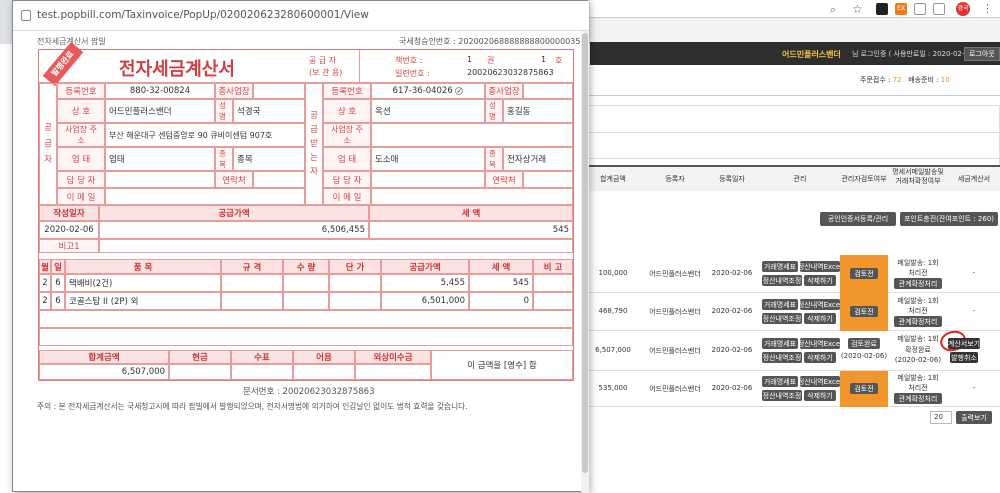 This screenshot has width=1000, height=493. What do you see at coordinates (502, 365) in the screenshot?
I see `receipt-text: 이 금액을 [영수] 함` at bounding box center [502, 365].